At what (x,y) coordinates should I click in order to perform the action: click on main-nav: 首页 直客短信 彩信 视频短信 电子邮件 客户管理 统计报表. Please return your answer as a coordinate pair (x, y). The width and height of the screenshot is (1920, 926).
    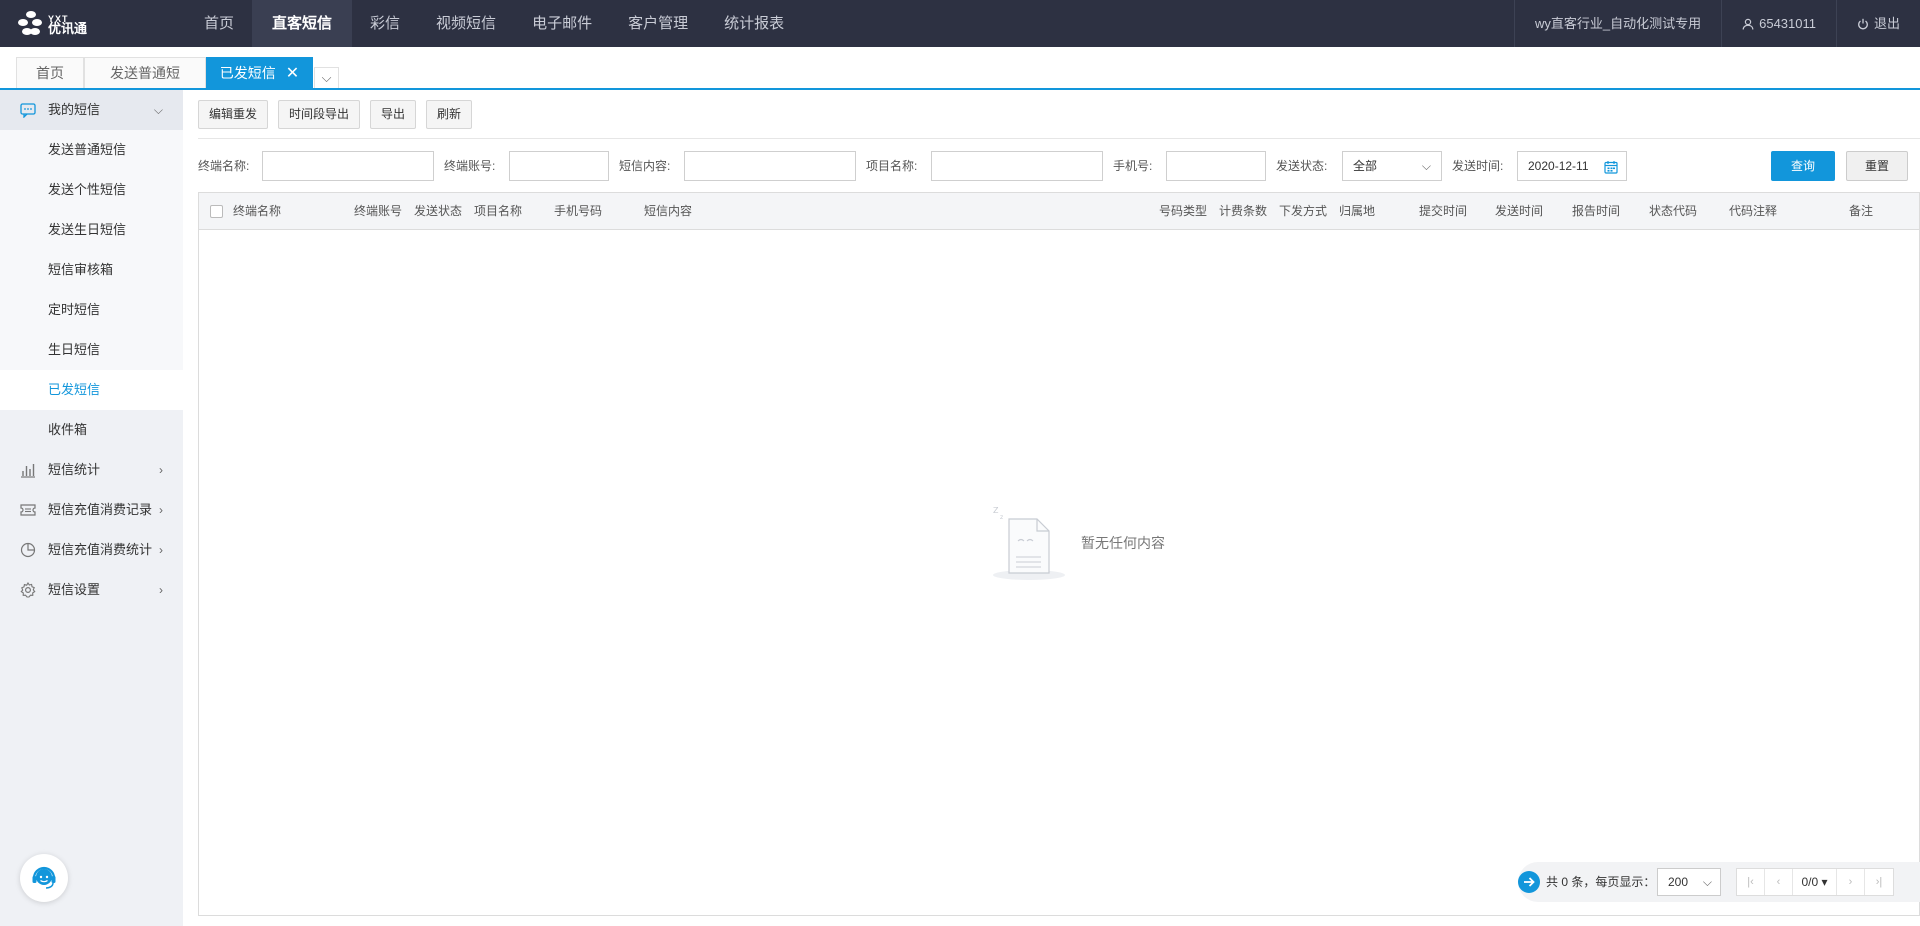
    Looking at the image, I should click on (494, 23).